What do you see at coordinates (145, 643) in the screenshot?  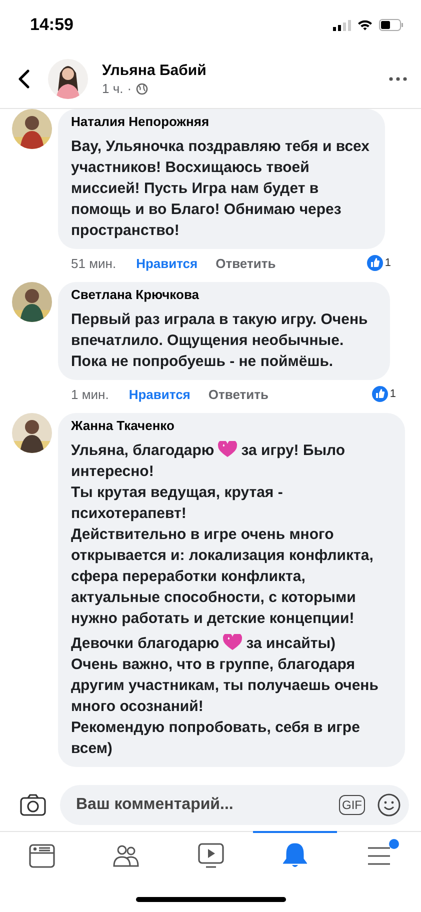 I see `comment-text: Девочки благодарю` at bounding box center [145, 643].